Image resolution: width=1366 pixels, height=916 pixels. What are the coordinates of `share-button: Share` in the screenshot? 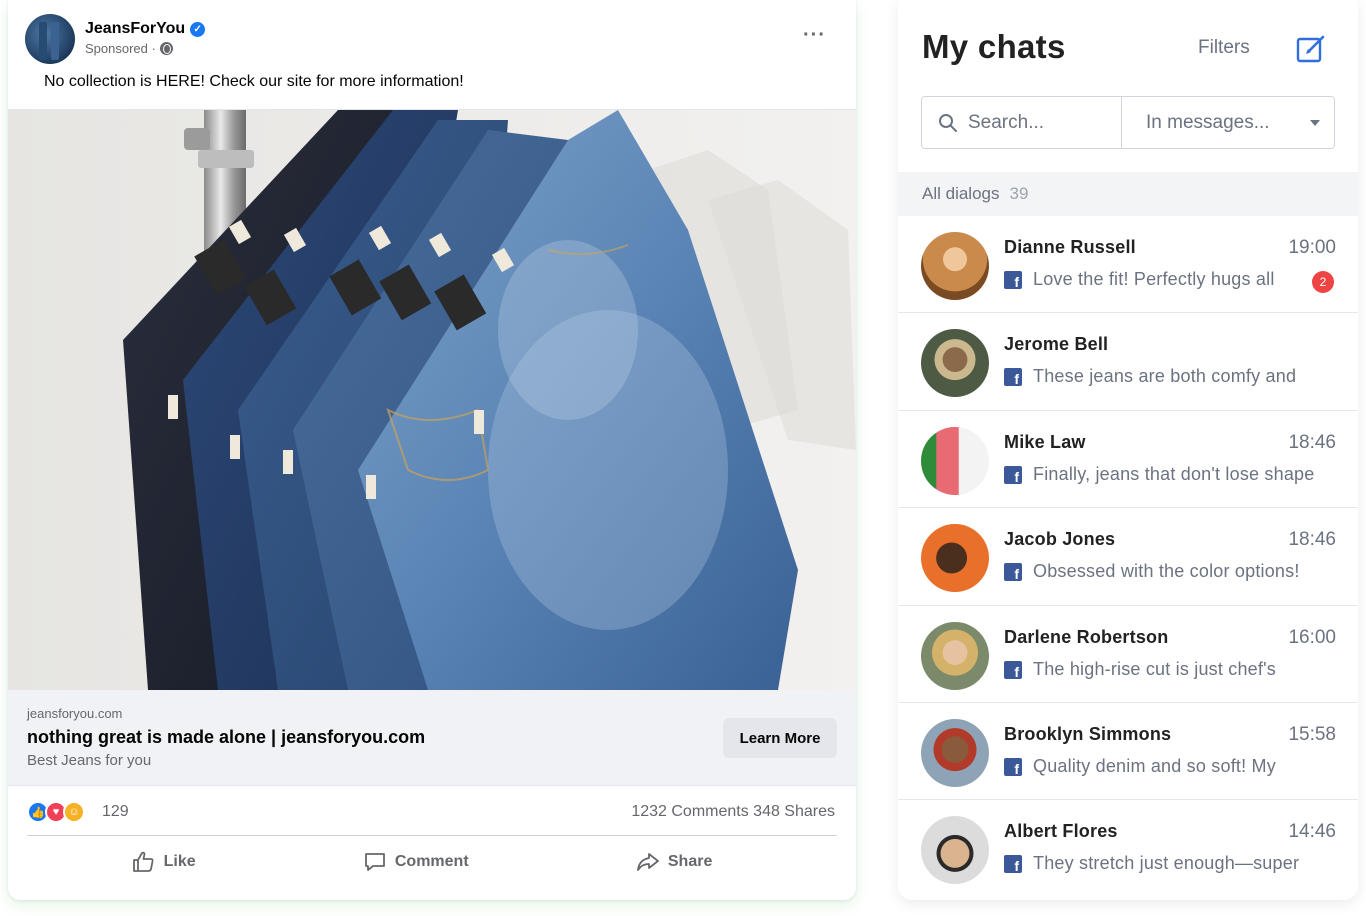 It's located at (674, 862).